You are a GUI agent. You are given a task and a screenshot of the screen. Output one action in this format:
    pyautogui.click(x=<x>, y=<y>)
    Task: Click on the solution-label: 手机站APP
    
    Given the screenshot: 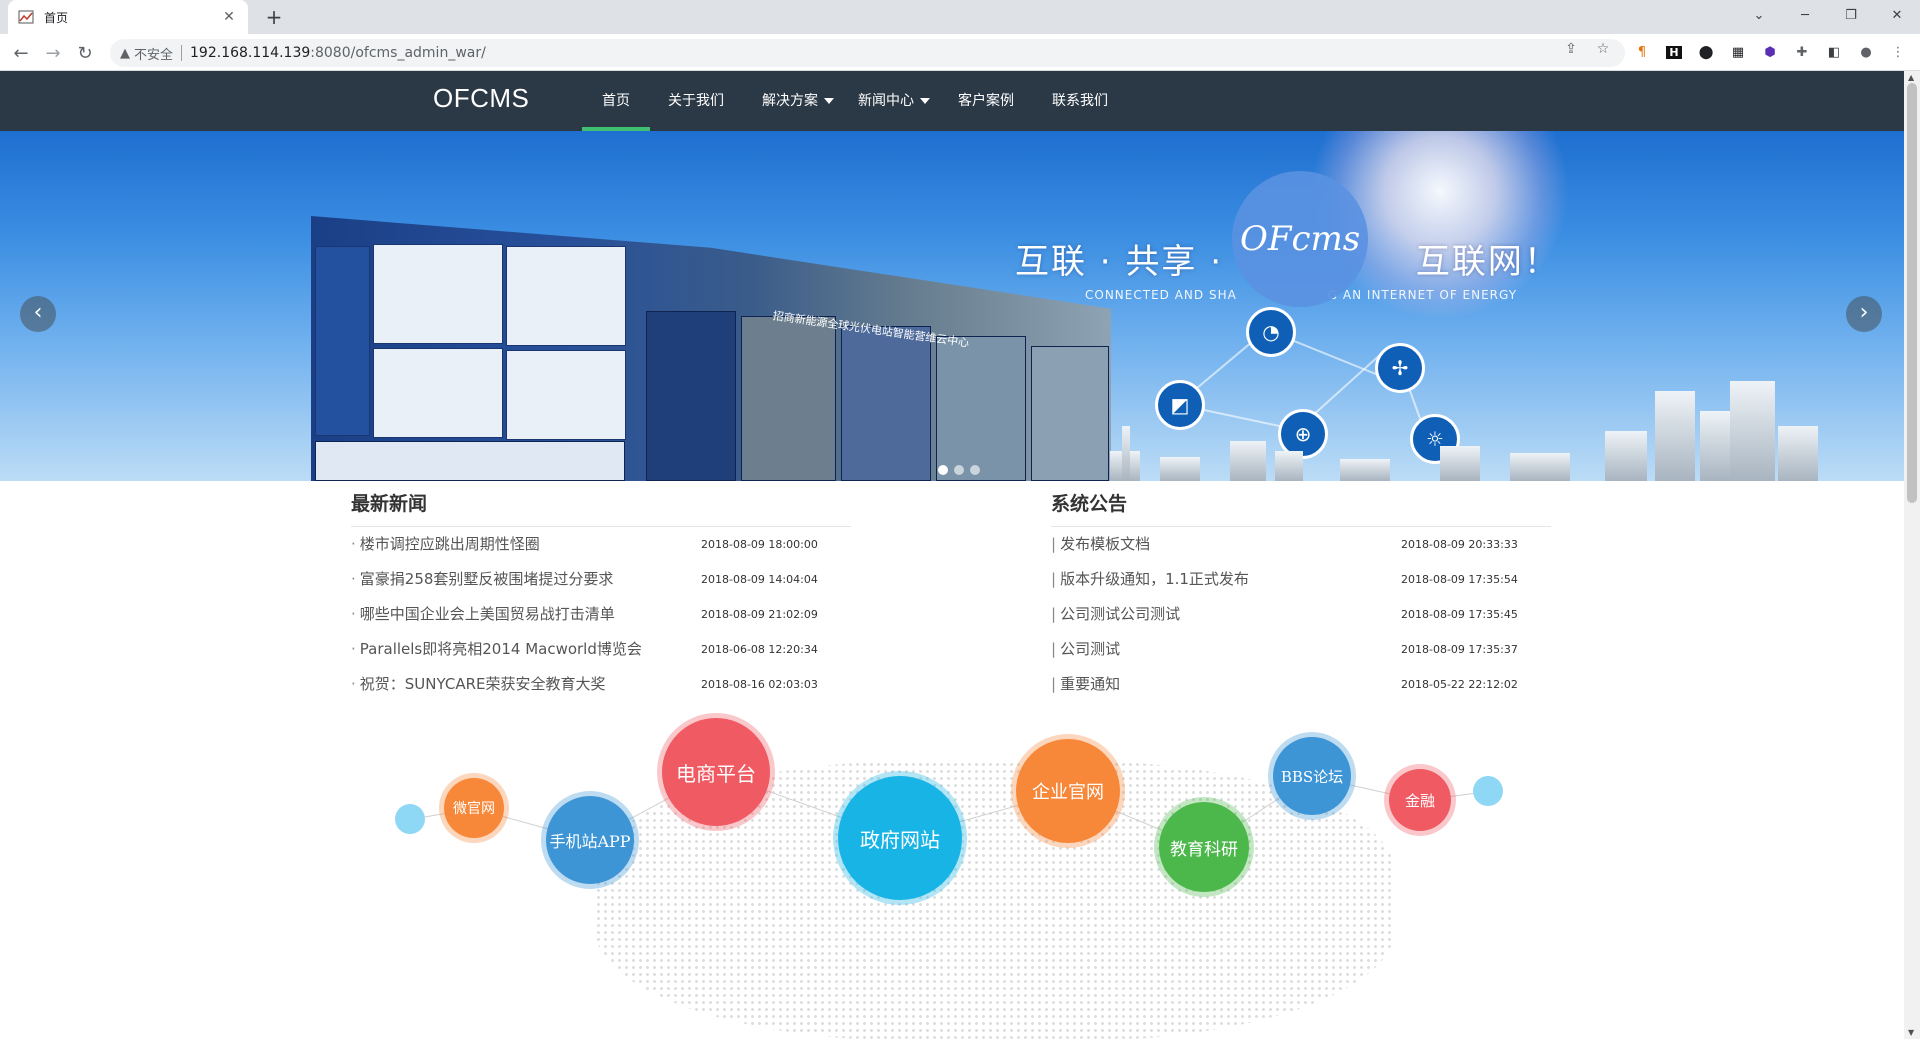 What is the action you would take?
    pyautogui.click(x=590, y=841)
    